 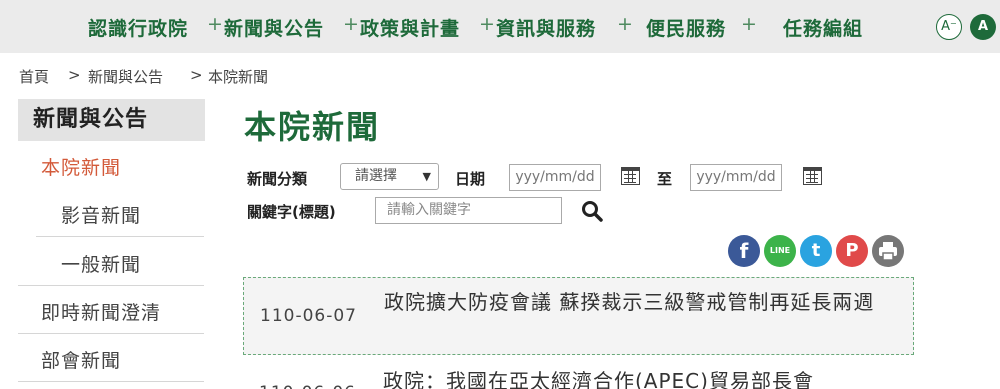 I want to click on date-from-input: yyy/mm/dd, so click(x=555, y=177).